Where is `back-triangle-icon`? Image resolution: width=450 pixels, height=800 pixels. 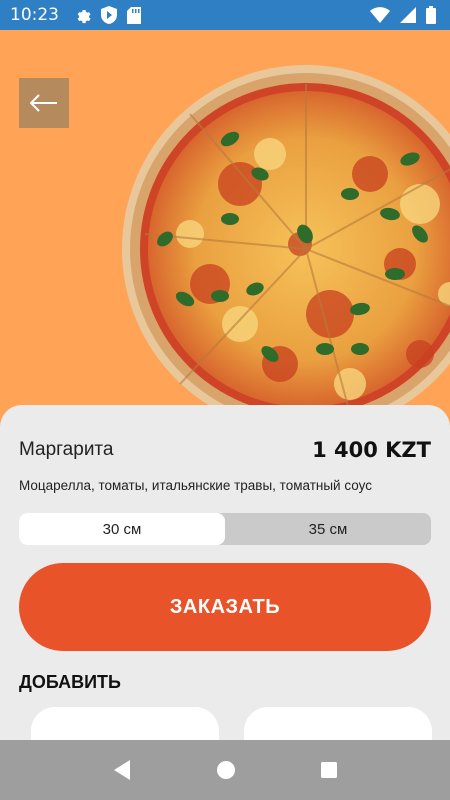 back-triangle-icon is located at coordinates (122, 770).